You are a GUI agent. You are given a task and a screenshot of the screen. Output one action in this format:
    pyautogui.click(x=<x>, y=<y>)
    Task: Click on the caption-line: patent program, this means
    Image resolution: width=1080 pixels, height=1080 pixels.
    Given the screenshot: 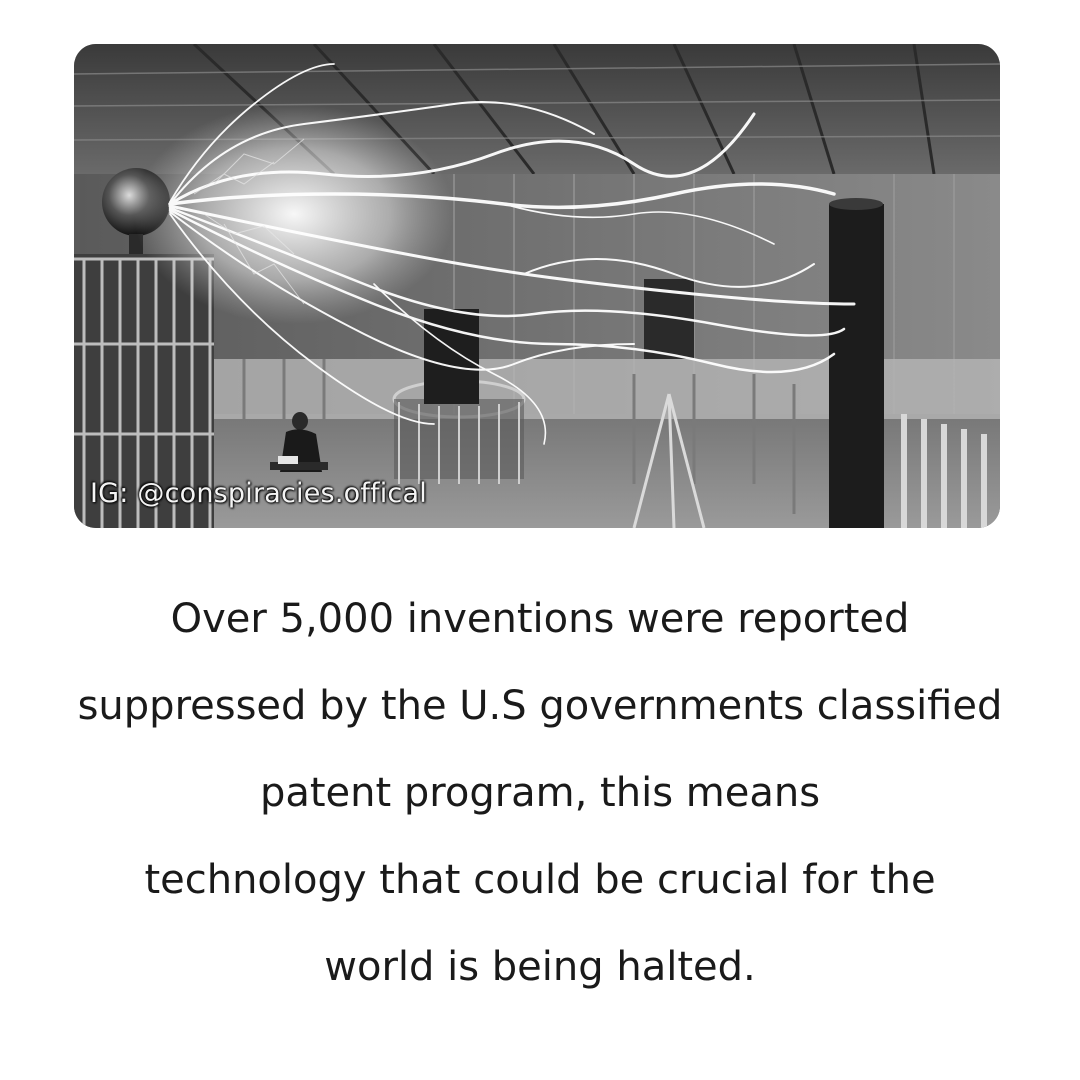 What is the action you would take?
    pyautogui.click(x=540, y=793)
    